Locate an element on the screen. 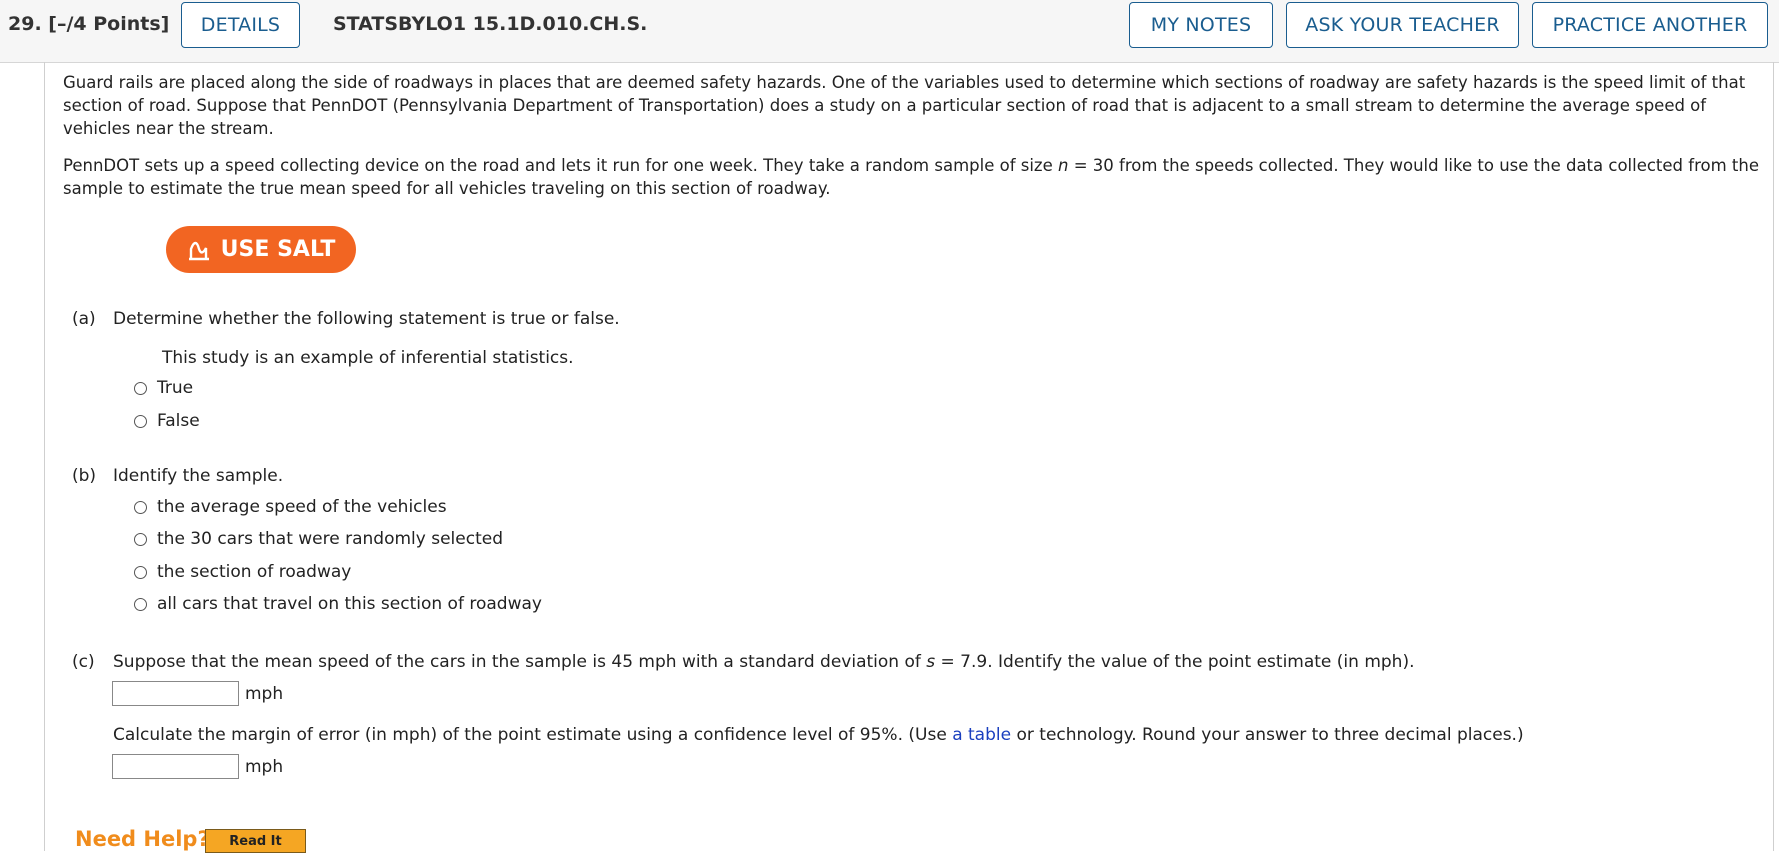 This screenshot has height=853, width=1779. part-c-label: (c) is located at coordinates (83, 662).